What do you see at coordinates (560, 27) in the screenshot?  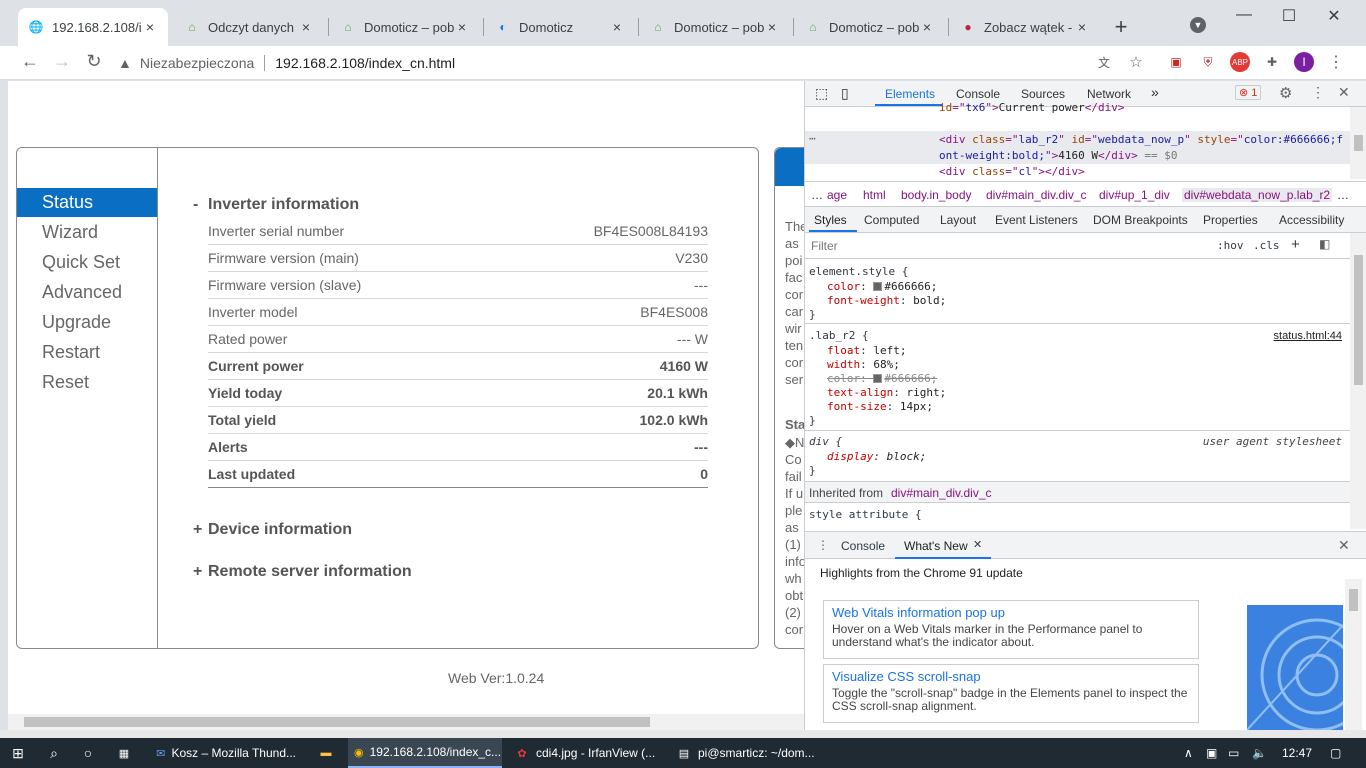 I see `browser-tab-4: ◐ Domoticz ×` at bounding box center [560, 27].